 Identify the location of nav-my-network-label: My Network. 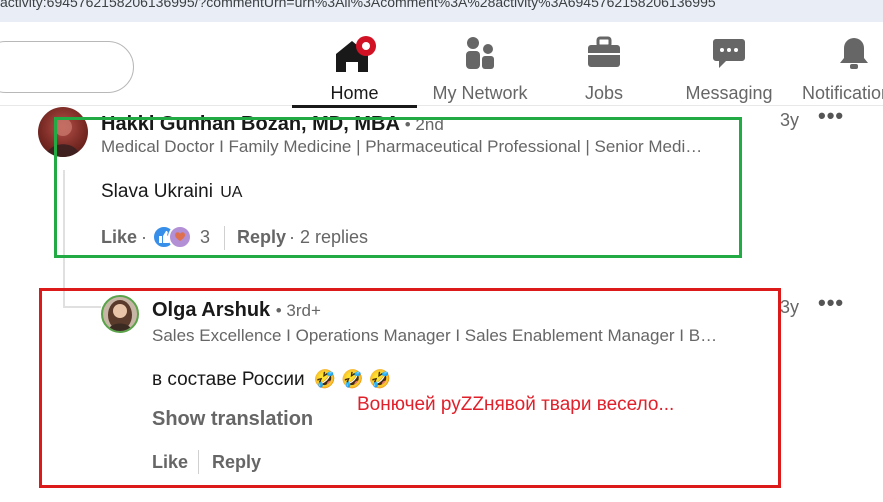
(480, 93).